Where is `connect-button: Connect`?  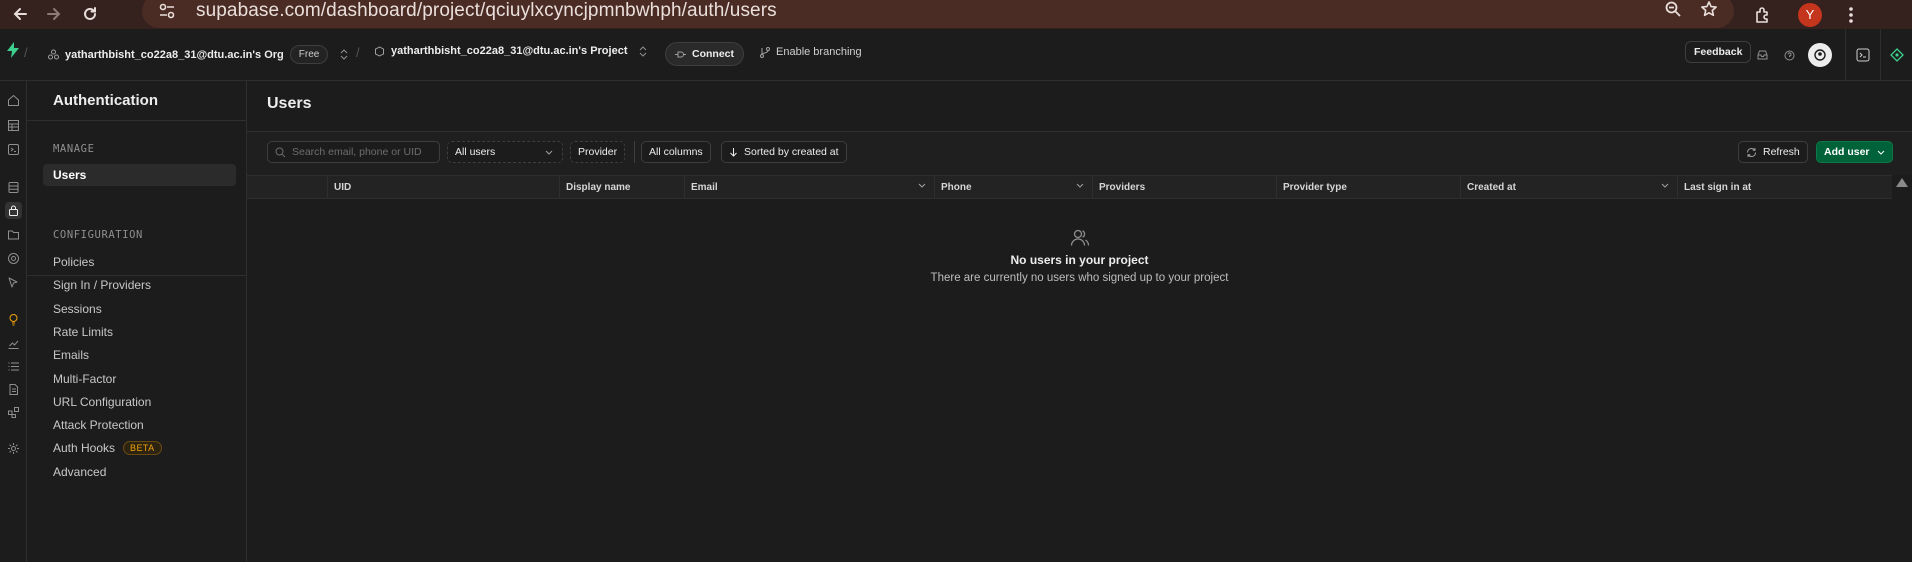 connect-button: Connect is located at coordinates (704, 54).